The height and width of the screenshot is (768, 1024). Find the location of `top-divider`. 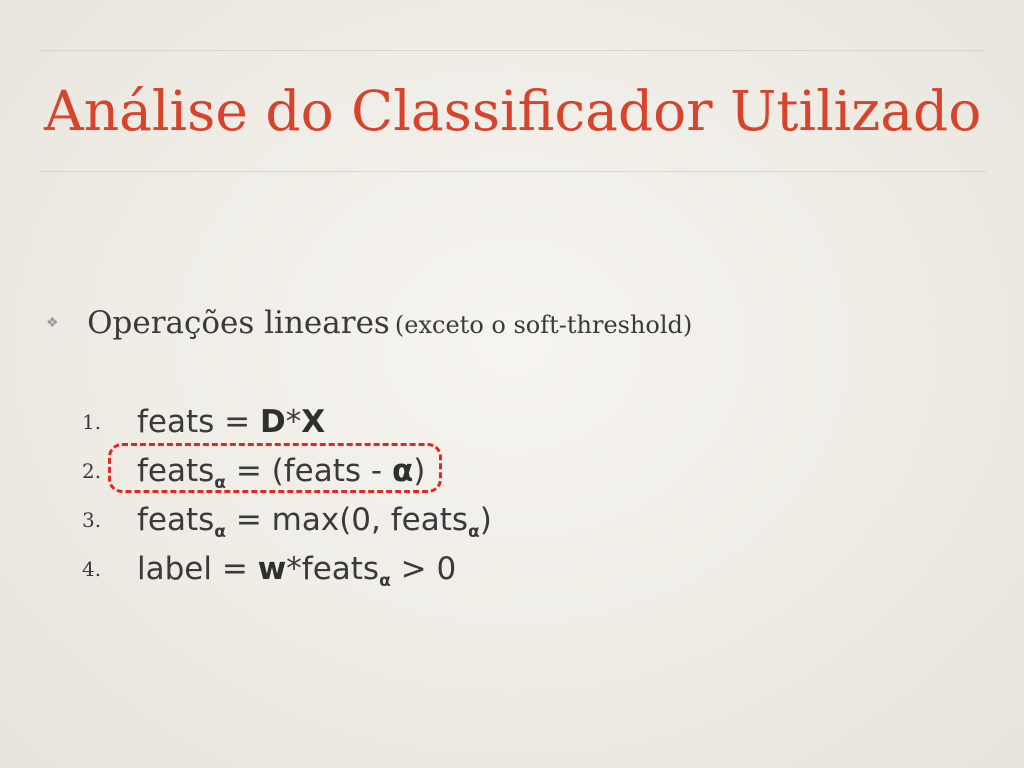

top-divider is located at coordinates (513, 50).